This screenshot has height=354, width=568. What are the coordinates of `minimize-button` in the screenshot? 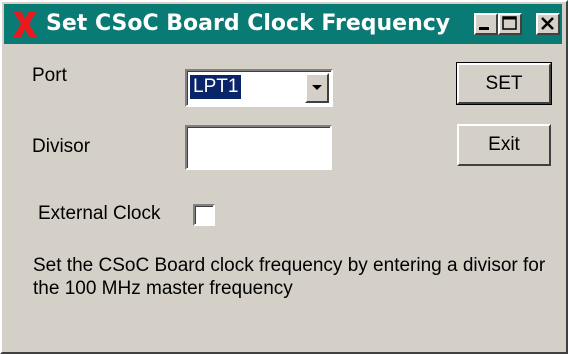 It's located at (486, 24).